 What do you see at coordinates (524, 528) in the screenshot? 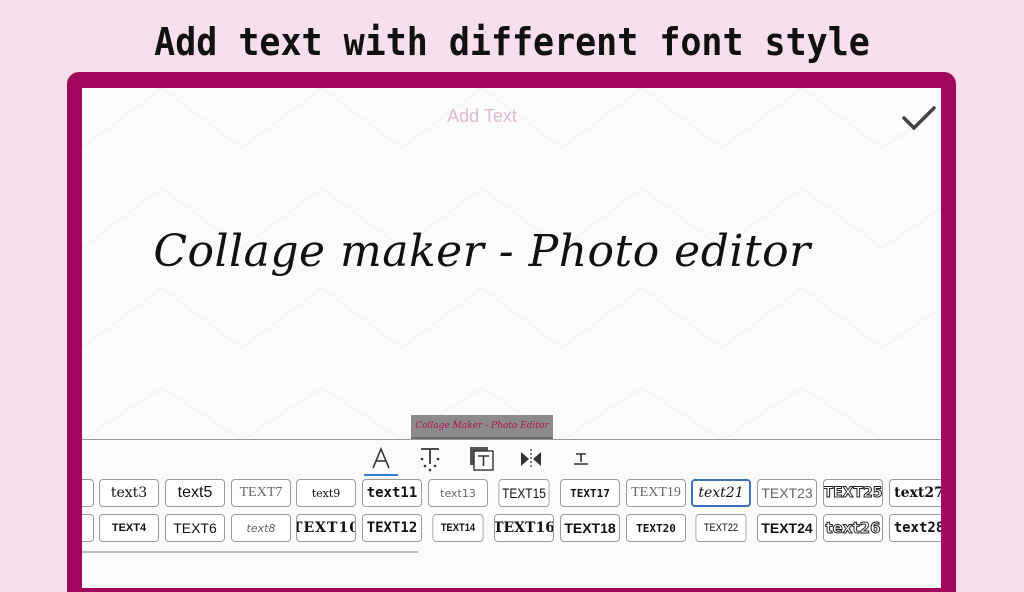
I see `font-option: TEXT16` at bounding box center [524, 528].